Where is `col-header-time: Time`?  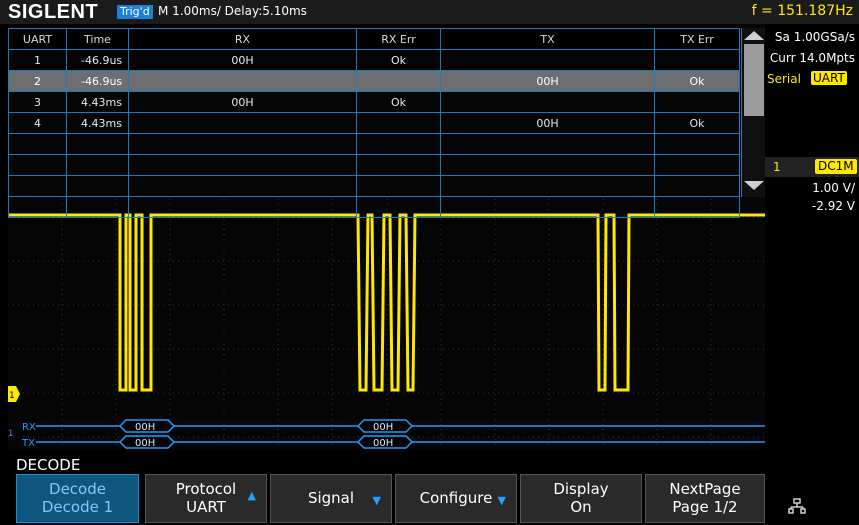 col-header-time: Time is located at coordinates (97, 39).